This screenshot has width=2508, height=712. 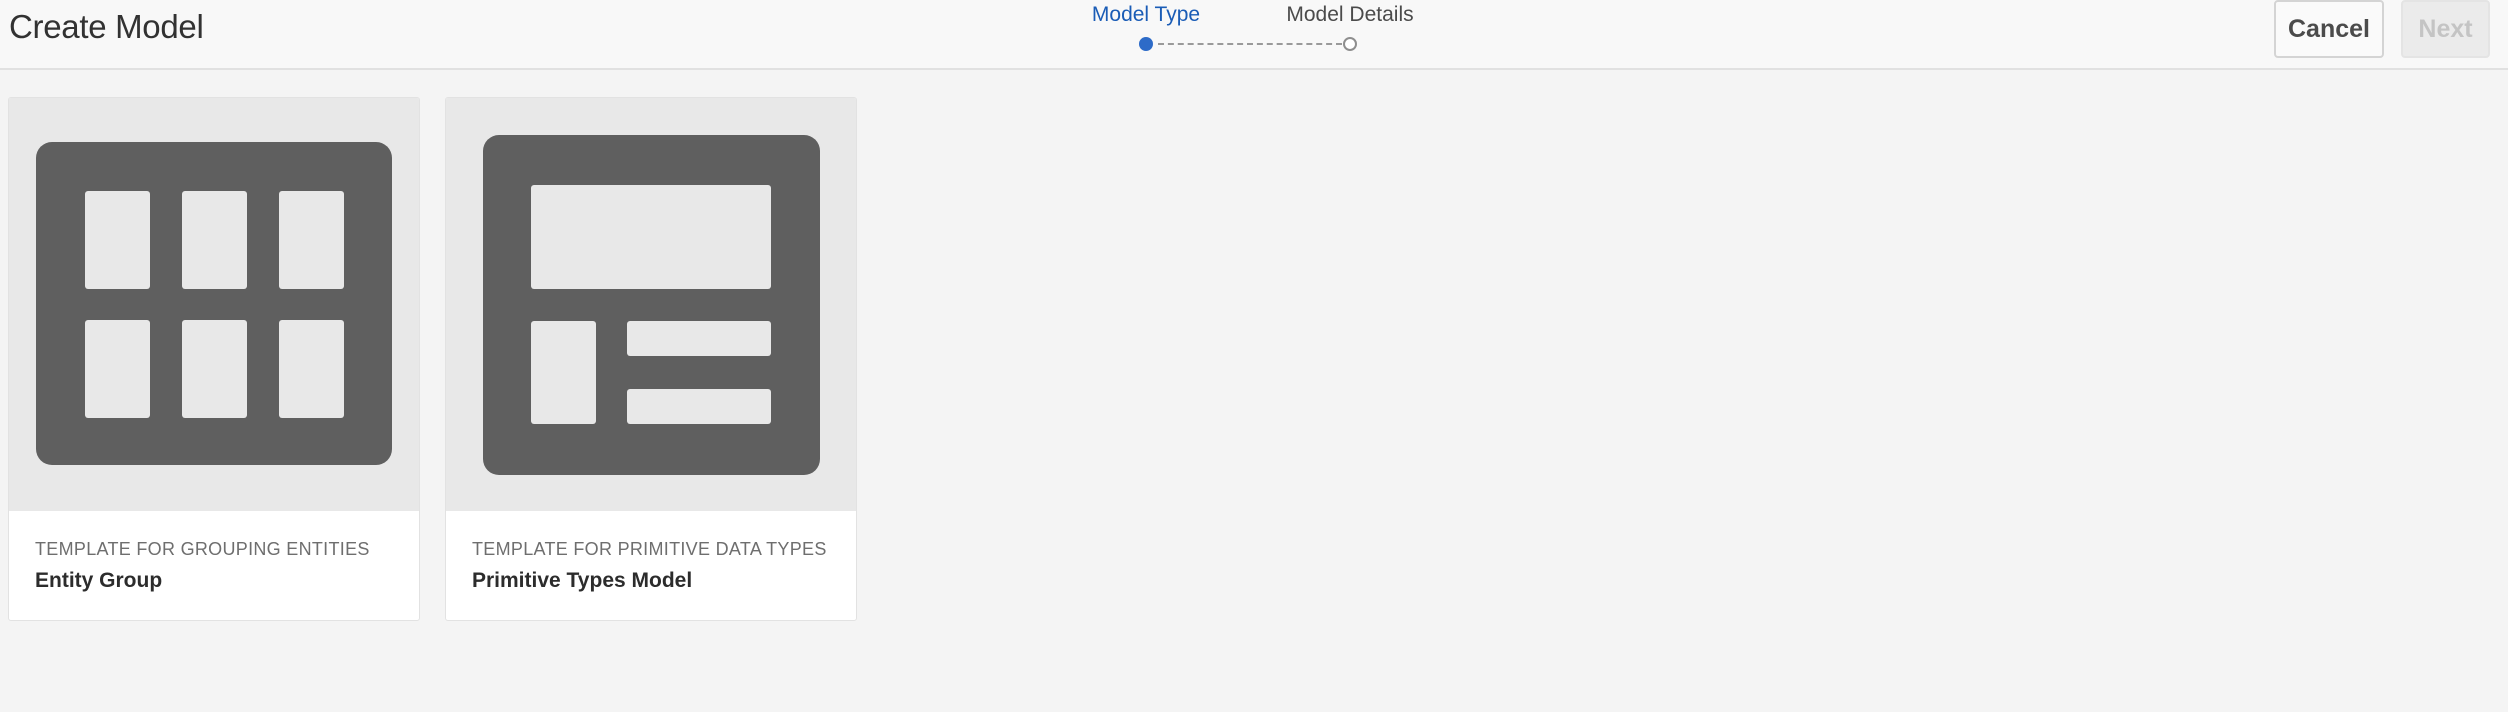 I want to click on form-layout-icon, so click(x=651, y=305).